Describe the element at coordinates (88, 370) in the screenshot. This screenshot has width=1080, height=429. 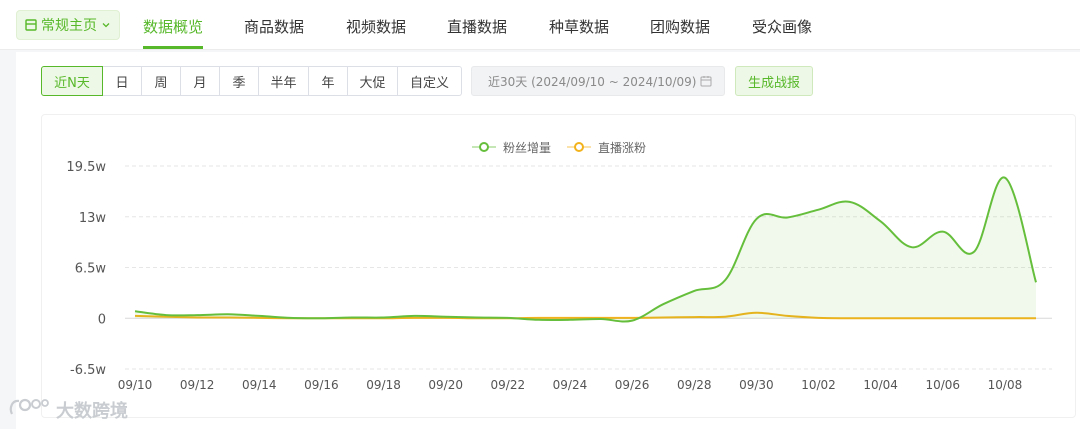
I see `y-tick-label: -6.5w` at that location.